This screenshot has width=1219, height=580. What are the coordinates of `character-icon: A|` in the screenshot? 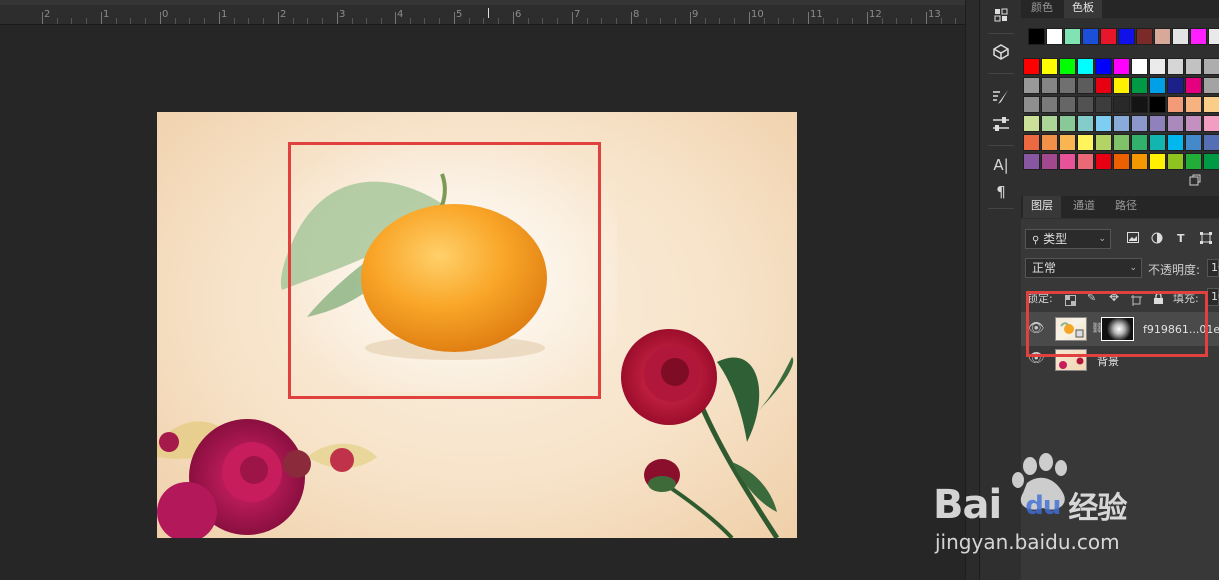 It's located at (1001, 165).